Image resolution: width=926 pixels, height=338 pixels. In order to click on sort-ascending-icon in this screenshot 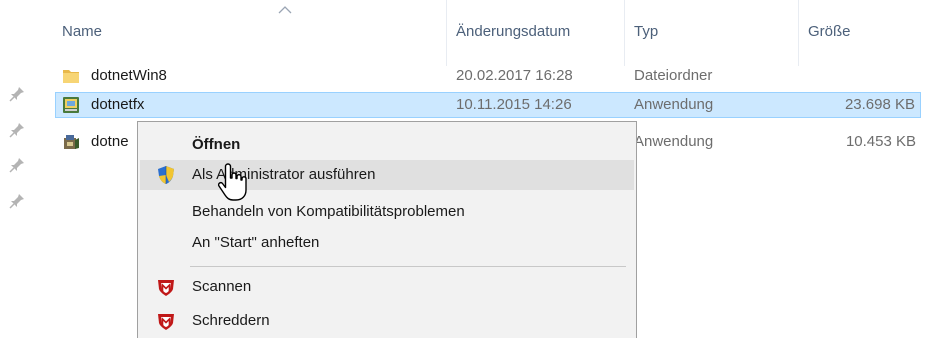, I will do `click(285, 10)`.